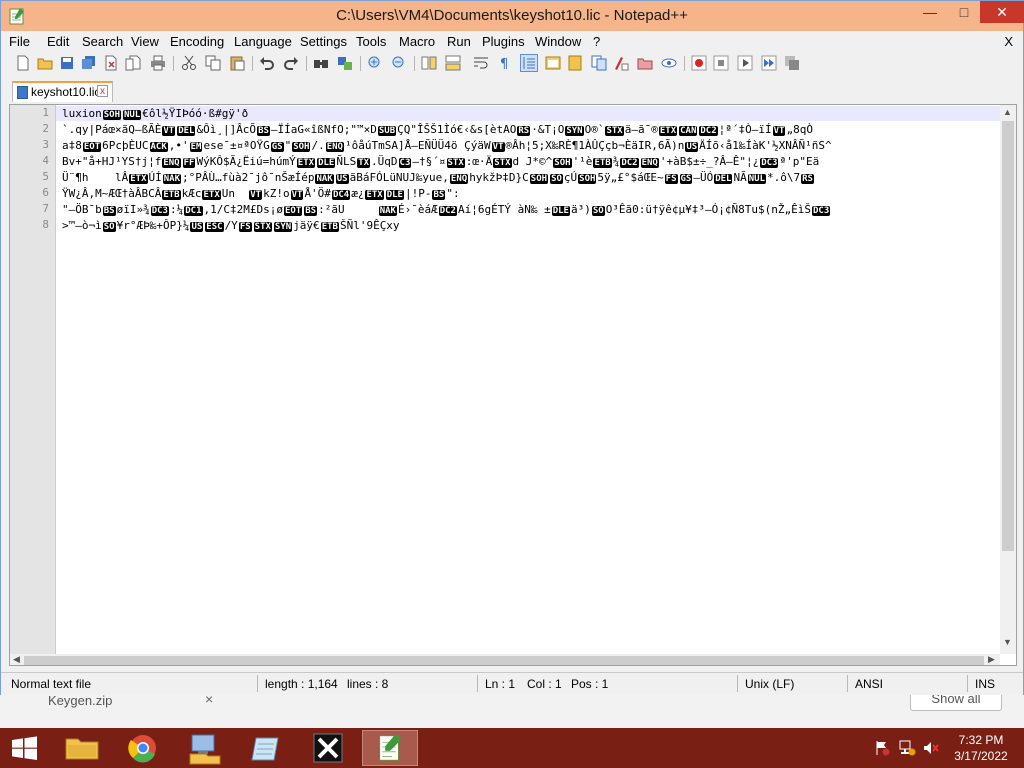 The height and width of the screenshot is (768, 1024). What do you see at coordinates (390, 748) in the screenshot?
I see `notepad-plus-plus-icon` at bounding box center [390, 748].